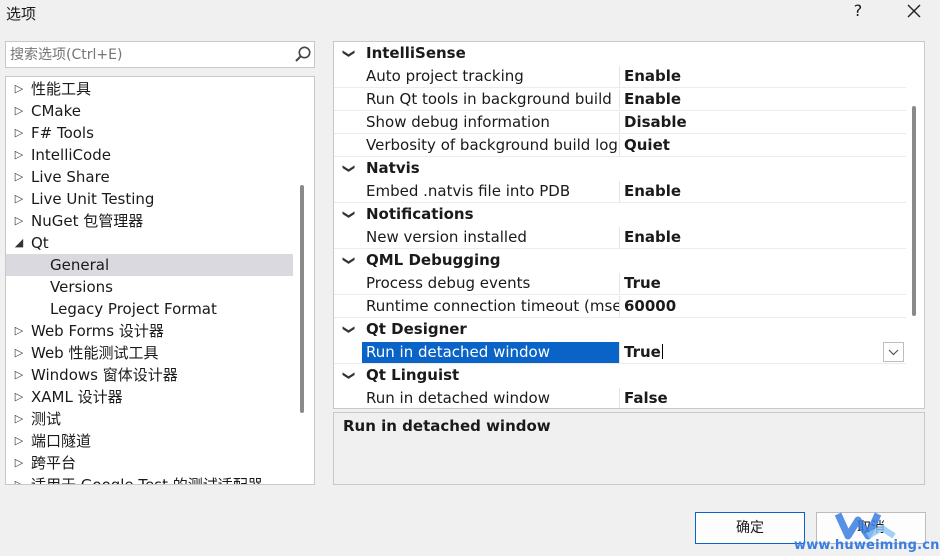  I want to click on category-name: Qt Designer, so click(416, 329).